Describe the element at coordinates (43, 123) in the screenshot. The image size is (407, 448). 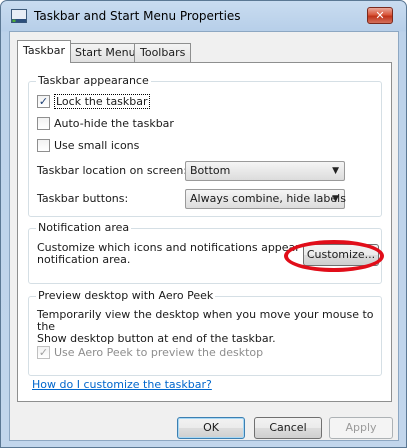
I see `autohide-checkbox` at that location.